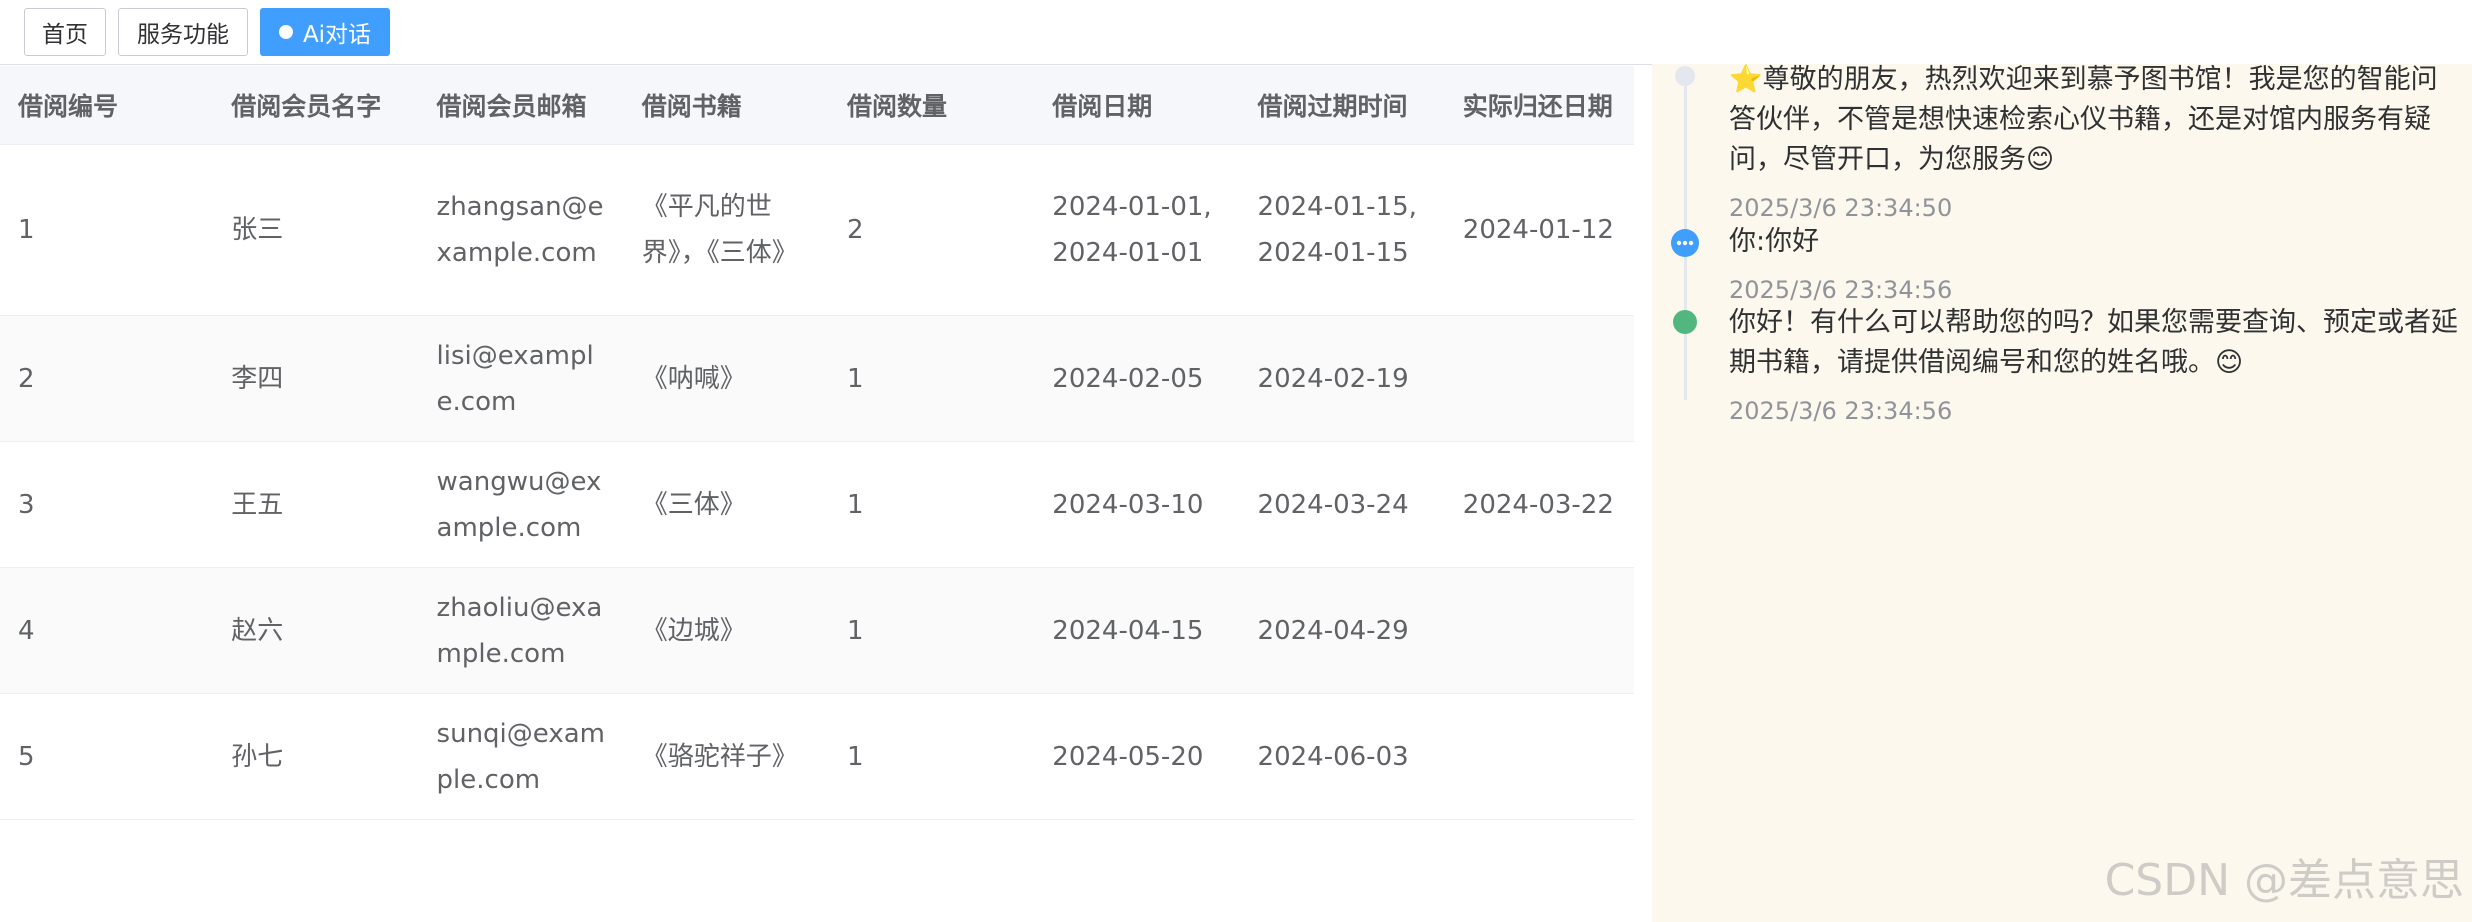  I want to click on cell-member-email: lisi@example.com, so click(521, 378).